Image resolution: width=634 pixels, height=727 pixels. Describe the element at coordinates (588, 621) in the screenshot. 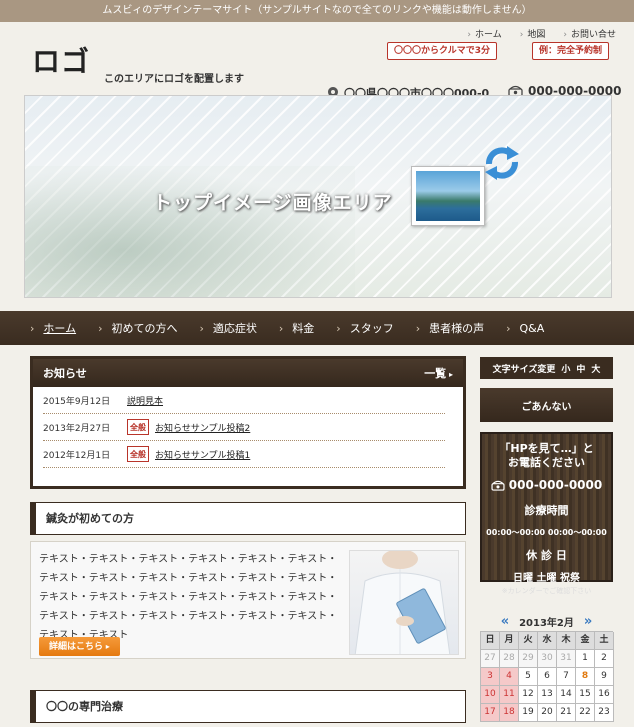

I see `calendar-next-button: »` at that location.